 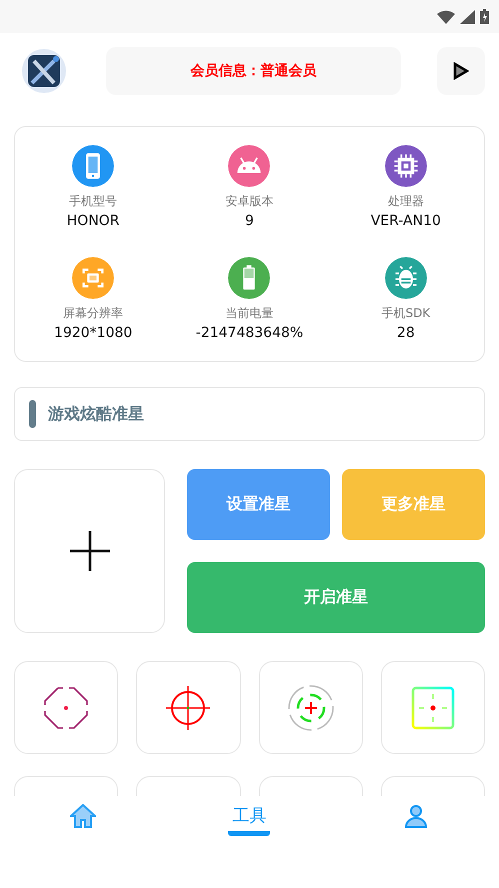 I want to click on ring-crosshair-icon, so click(x=310, y=708).